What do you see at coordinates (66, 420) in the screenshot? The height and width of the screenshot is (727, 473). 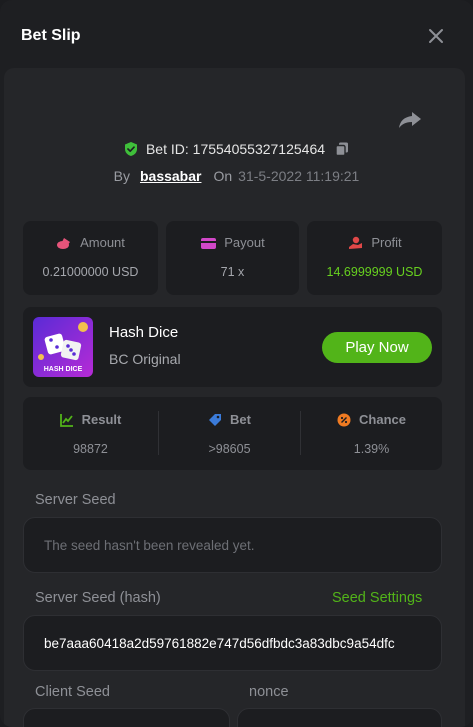 I see `chart-icon` at bounding box center [66, 420].